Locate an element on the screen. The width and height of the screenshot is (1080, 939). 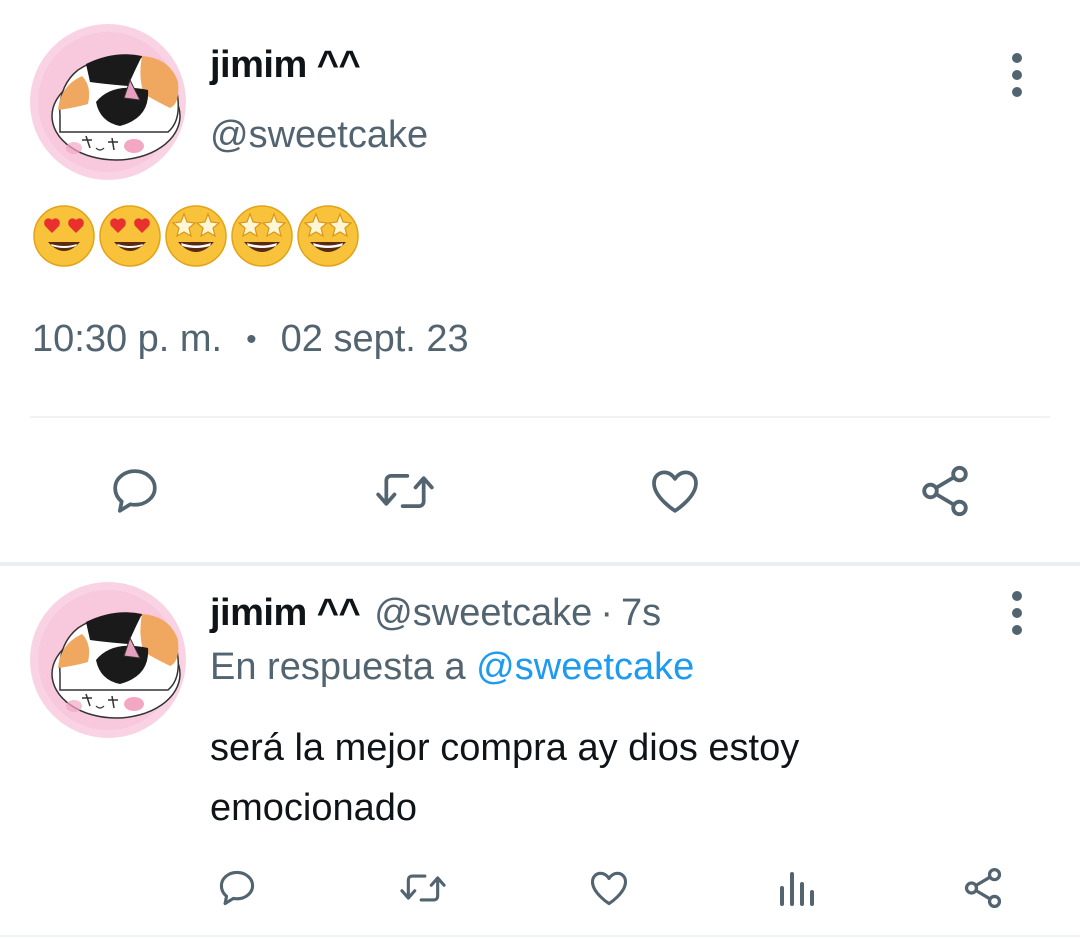
reply-to-mention: @sweetcake is located at coordinates (585, 667).